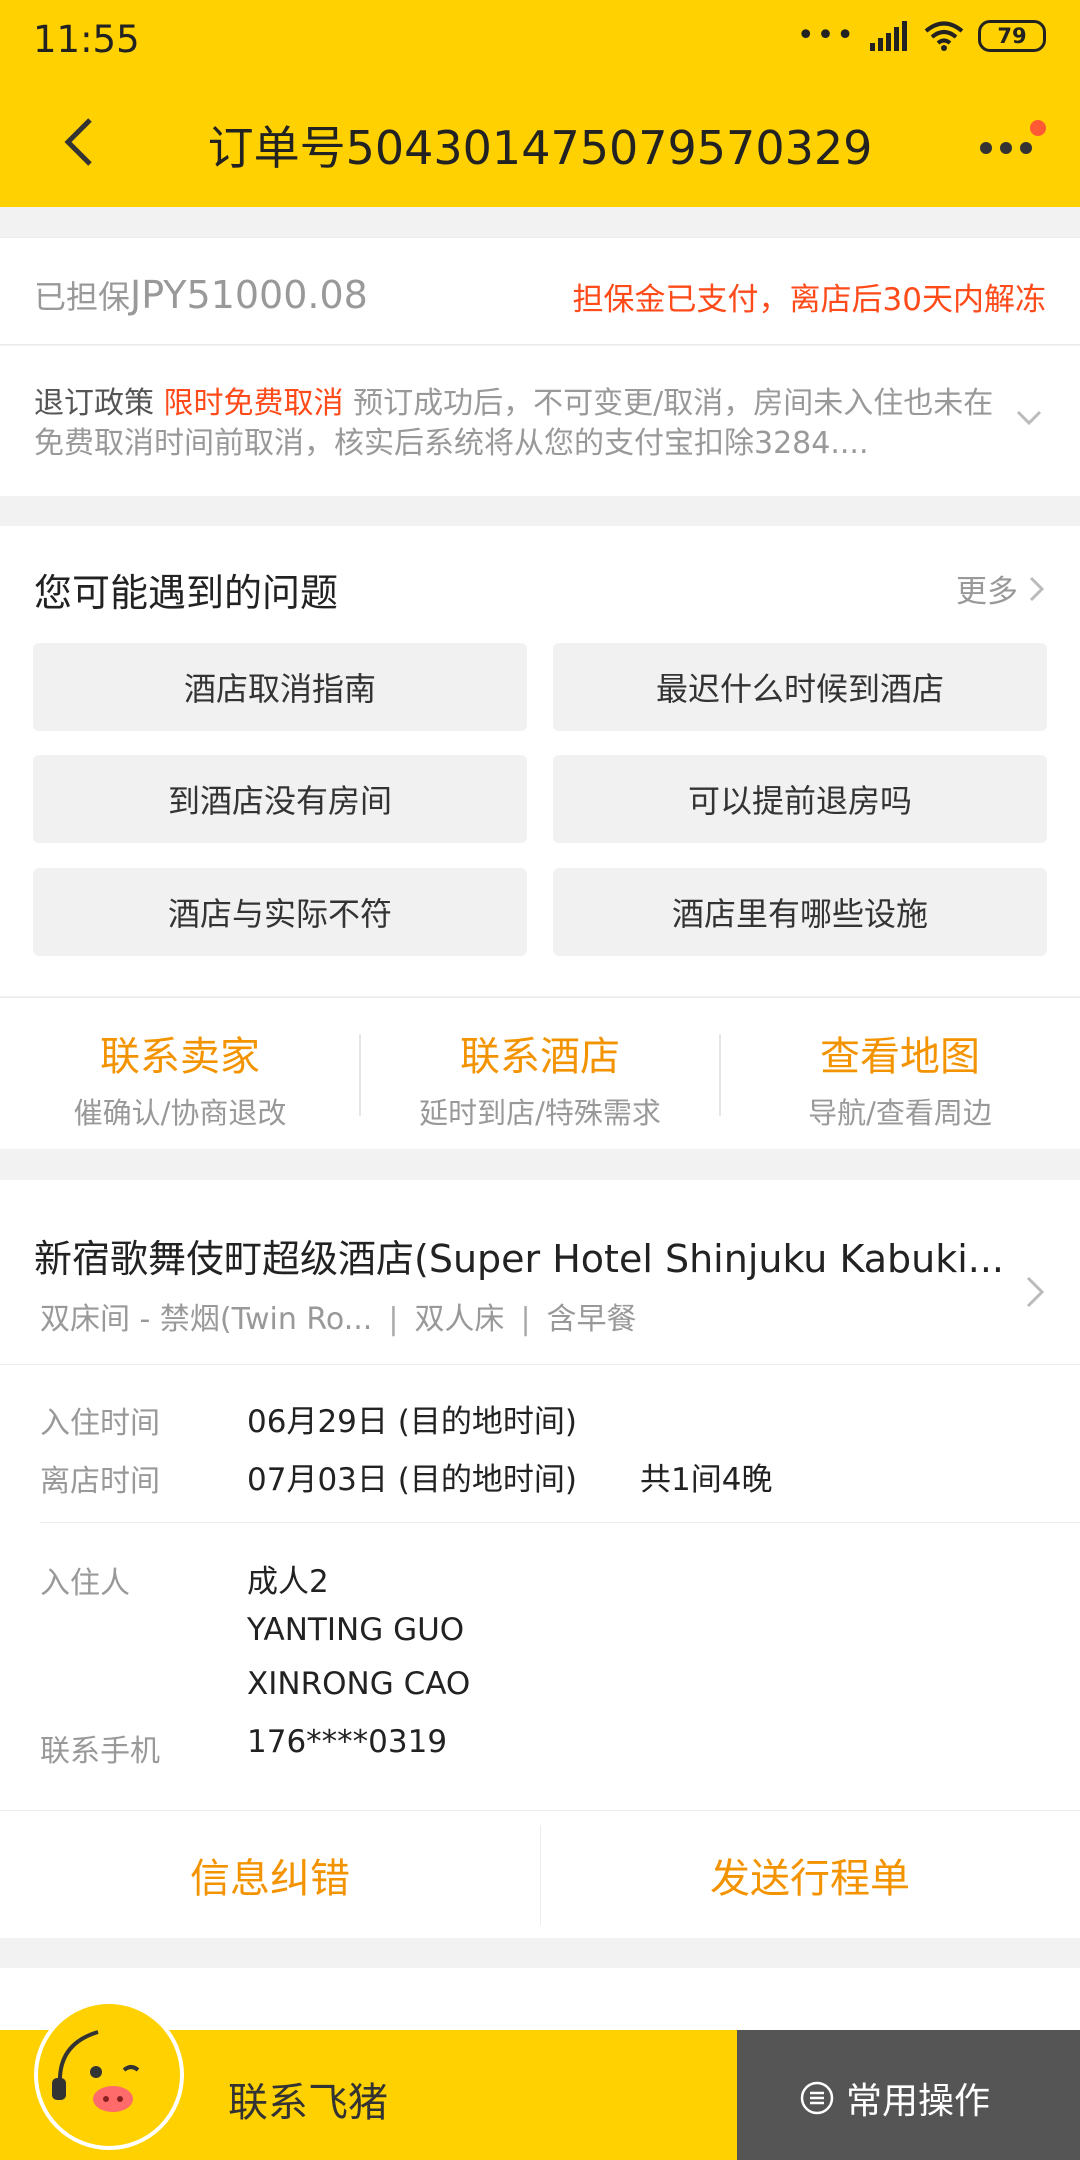  Describe the element at coordinates (82, 297) in the screenshot. I see `guarantee-label: 已担保` at that location.